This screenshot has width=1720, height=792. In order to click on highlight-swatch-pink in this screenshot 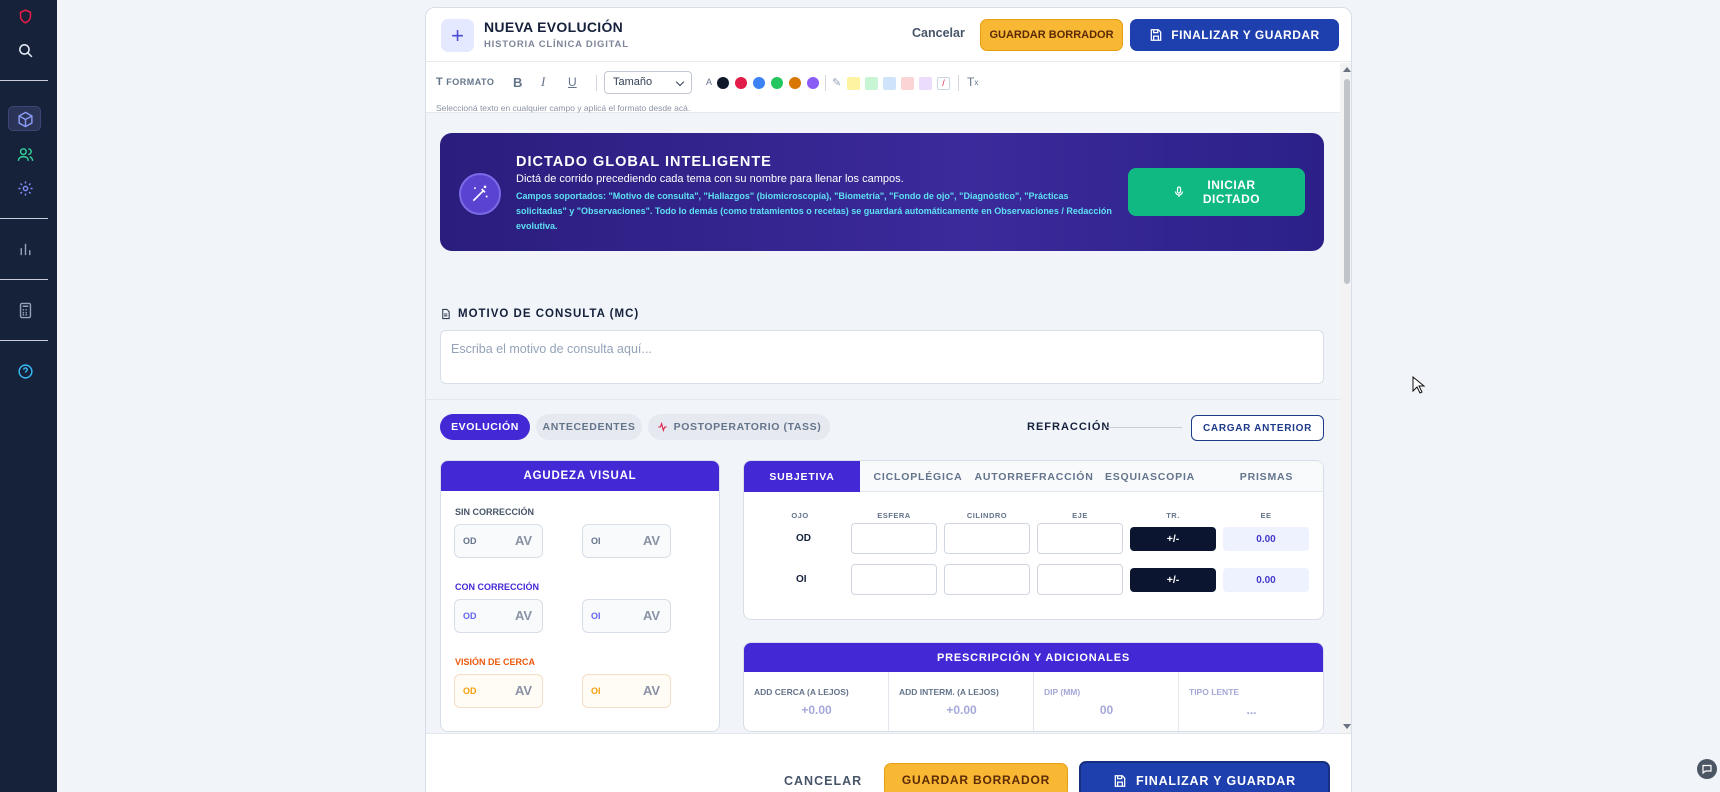, I will do `click(907, 83)`.